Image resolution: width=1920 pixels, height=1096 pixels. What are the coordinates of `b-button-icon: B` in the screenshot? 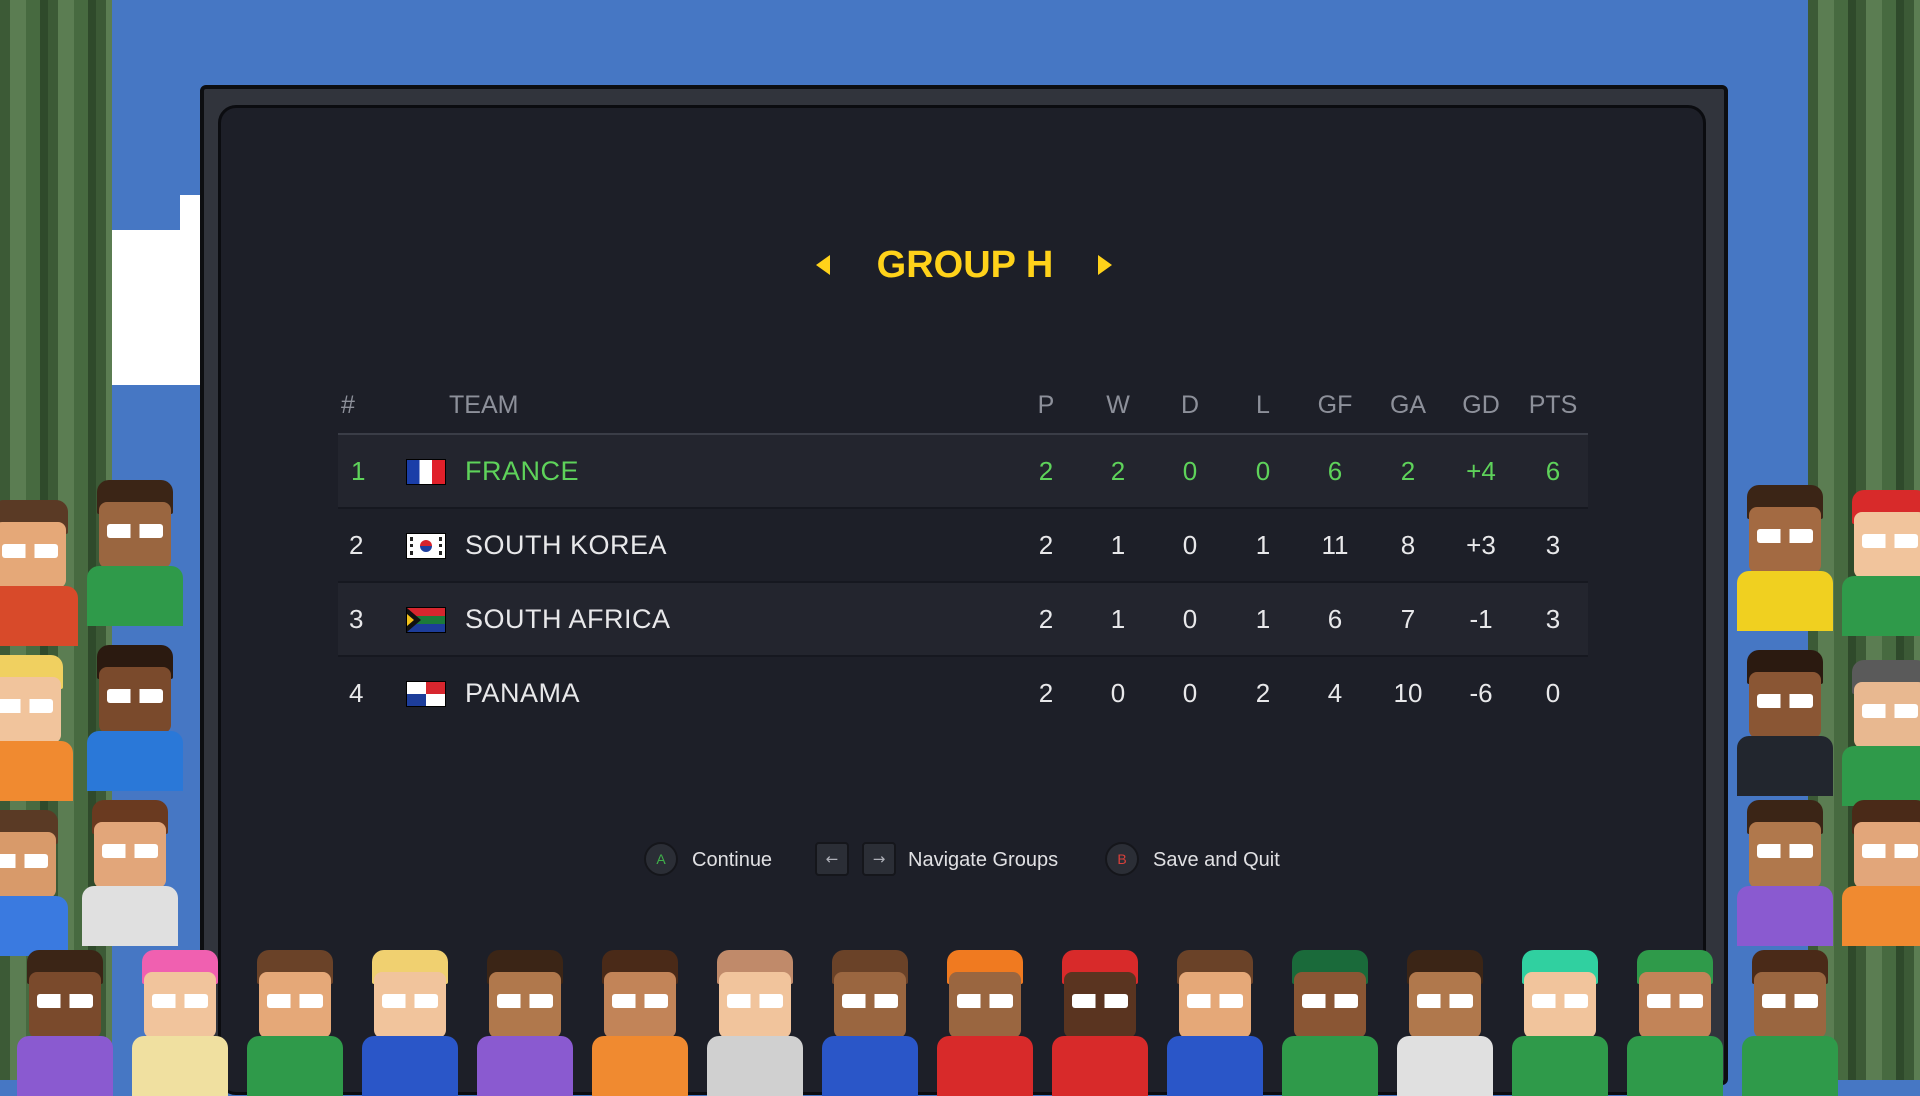 It's located at (1122, 859).